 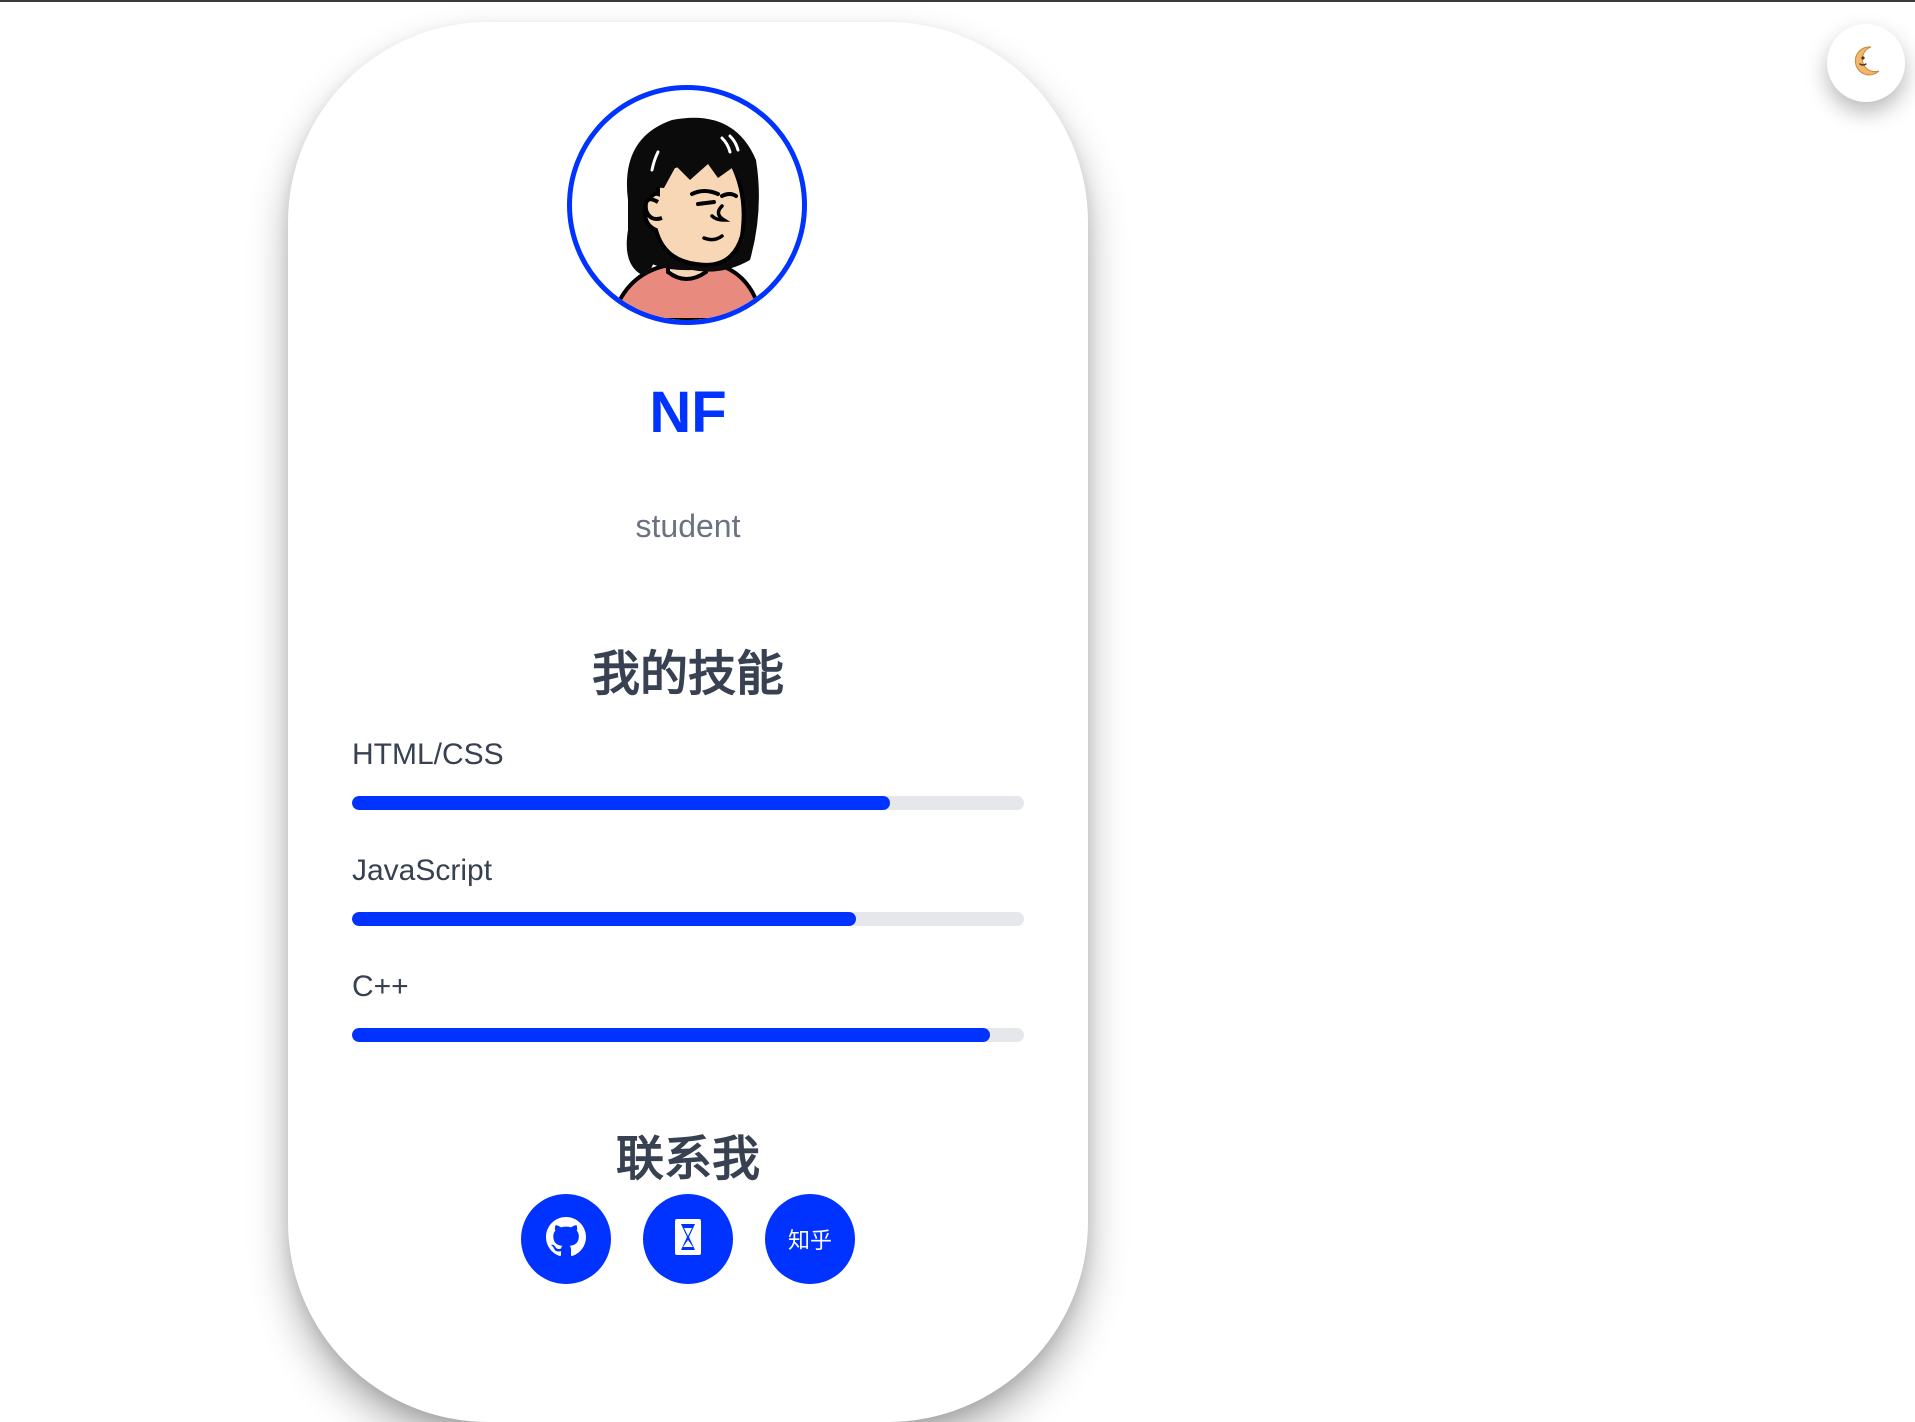 I want to click on hourglass-icon, so click(x=688, y=1239).